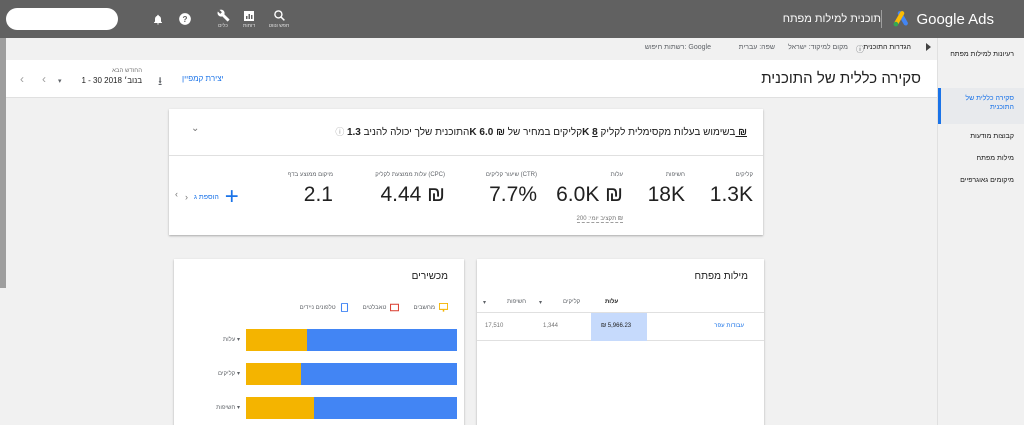 The height and width of the screenshot is (425, 1024). I want to click on next-arrow-icon: ‹, so click(44, 79).